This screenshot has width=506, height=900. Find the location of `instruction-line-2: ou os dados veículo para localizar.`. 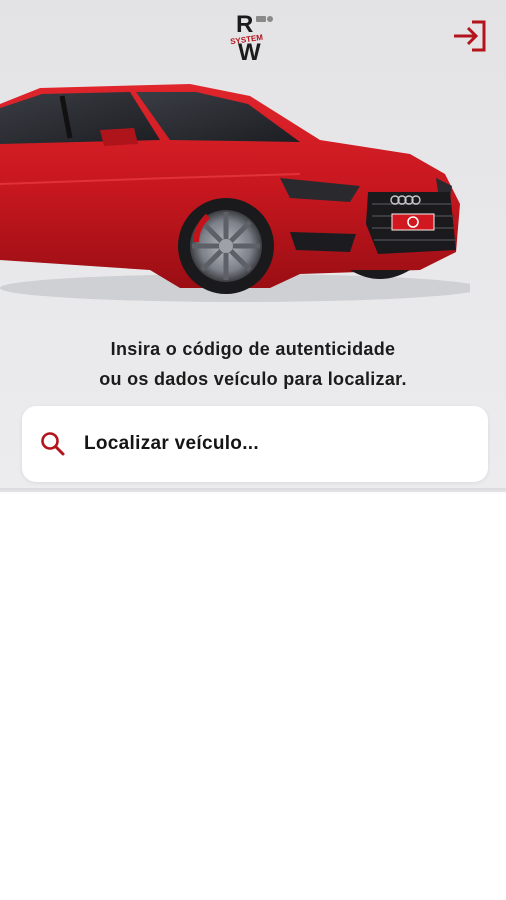

instruction-line-2: ou os dados veículo para localizar. is located at coordinates (253, 379).